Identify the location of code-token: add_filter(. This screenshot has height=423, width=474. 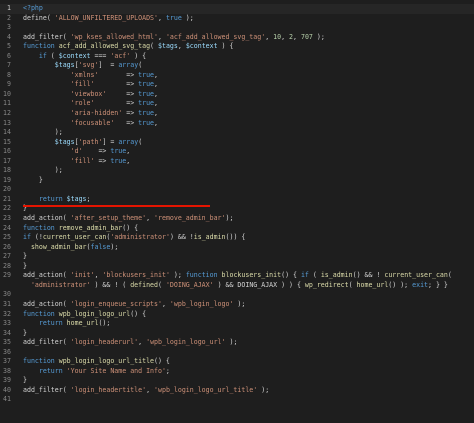
(47, 342).